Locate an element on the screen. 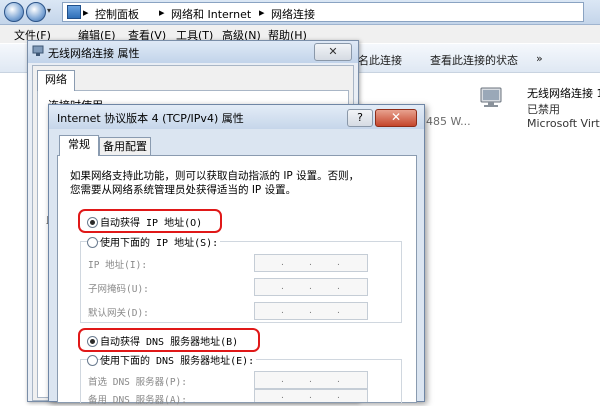 Image resolution: width=600 pixels, height=406 pixels. subnet-mask-input: . . . is located at coordinates (311, 287).